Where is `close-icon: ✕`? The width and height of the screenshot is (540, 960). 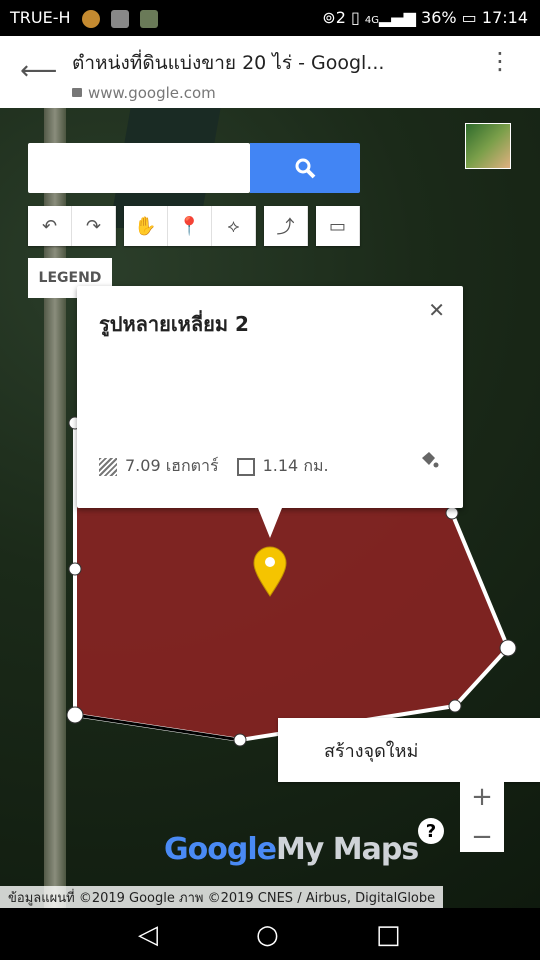 close-icon: ✕ is located at coordinates (436, 310).